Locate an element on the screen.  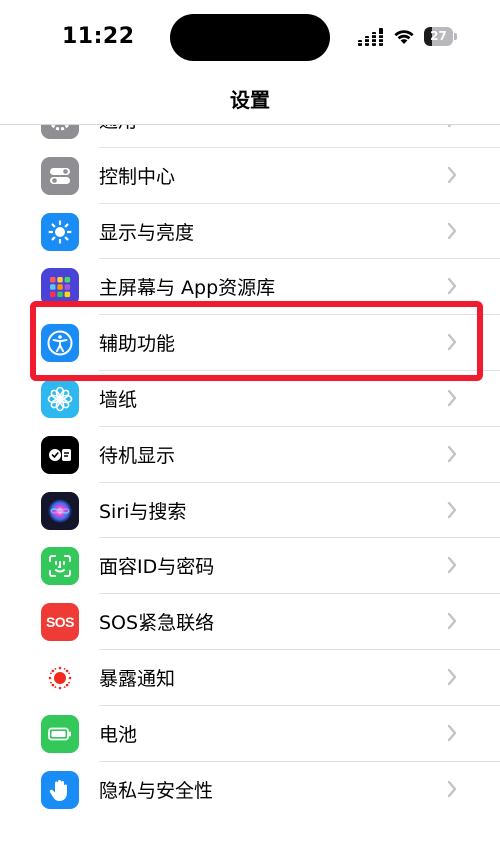
status-time: 11:22 is located at coordinates (98, 36).